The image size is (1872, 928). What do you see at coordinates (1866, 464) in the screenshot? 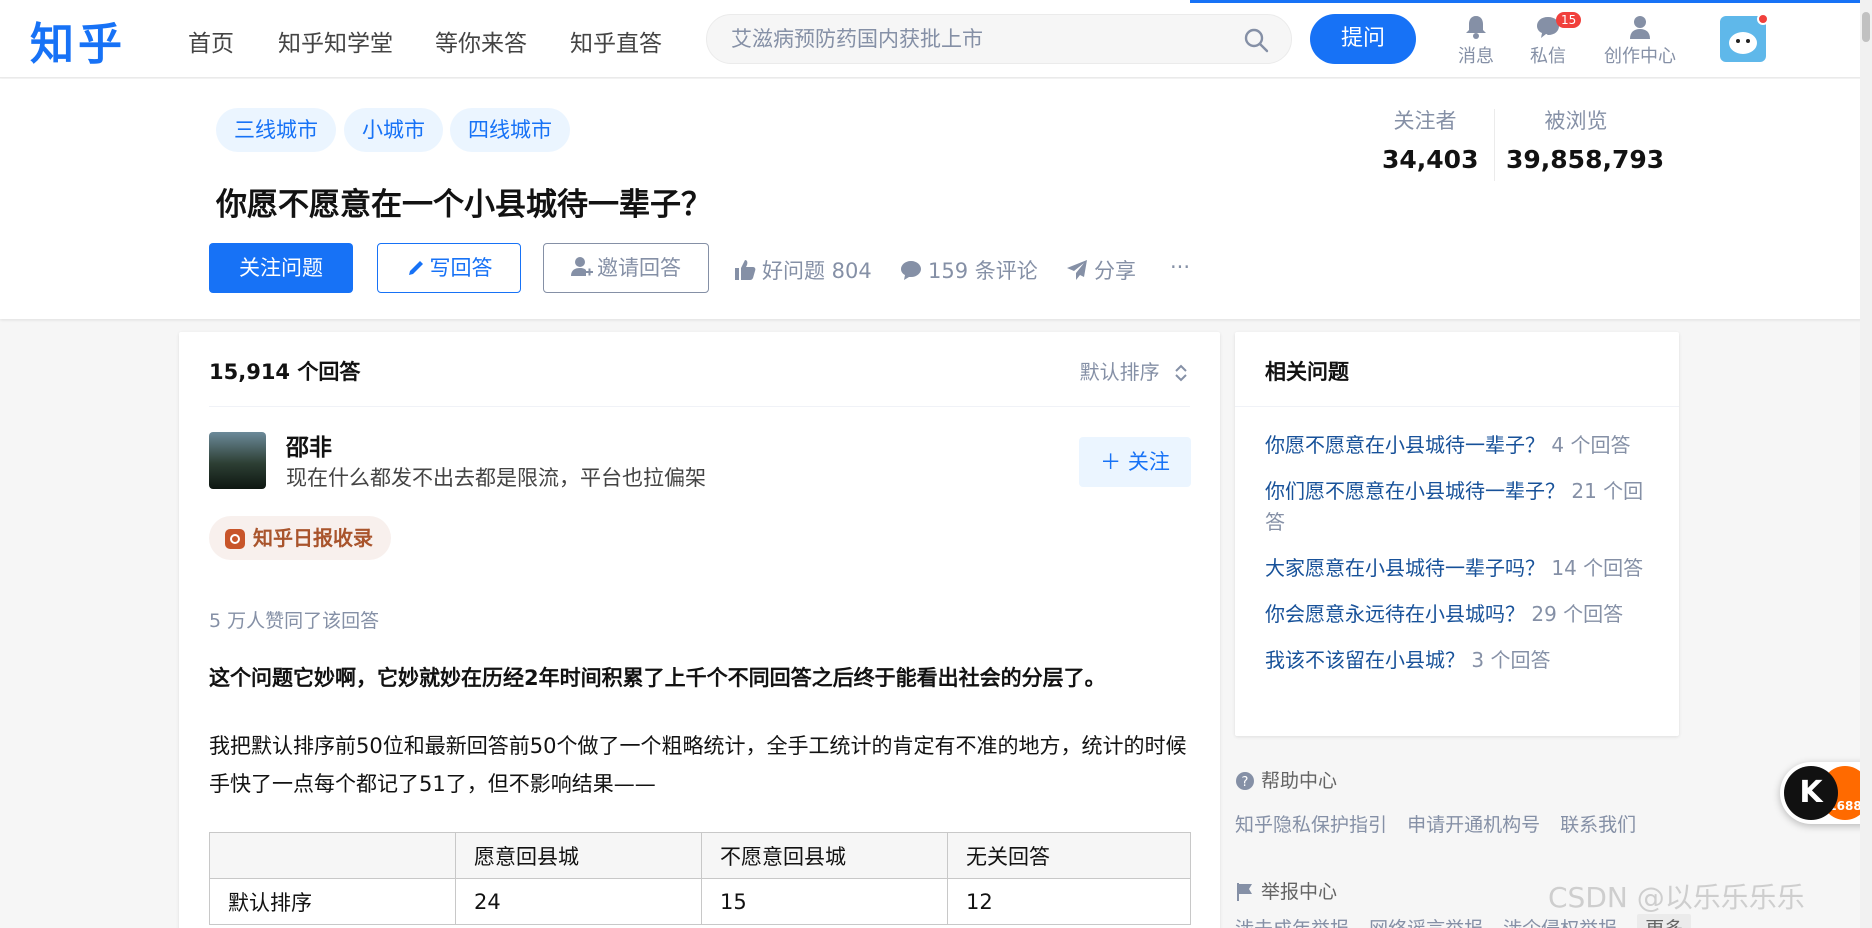
I see `scrollbar-track` at bounding box center [1866, 464].